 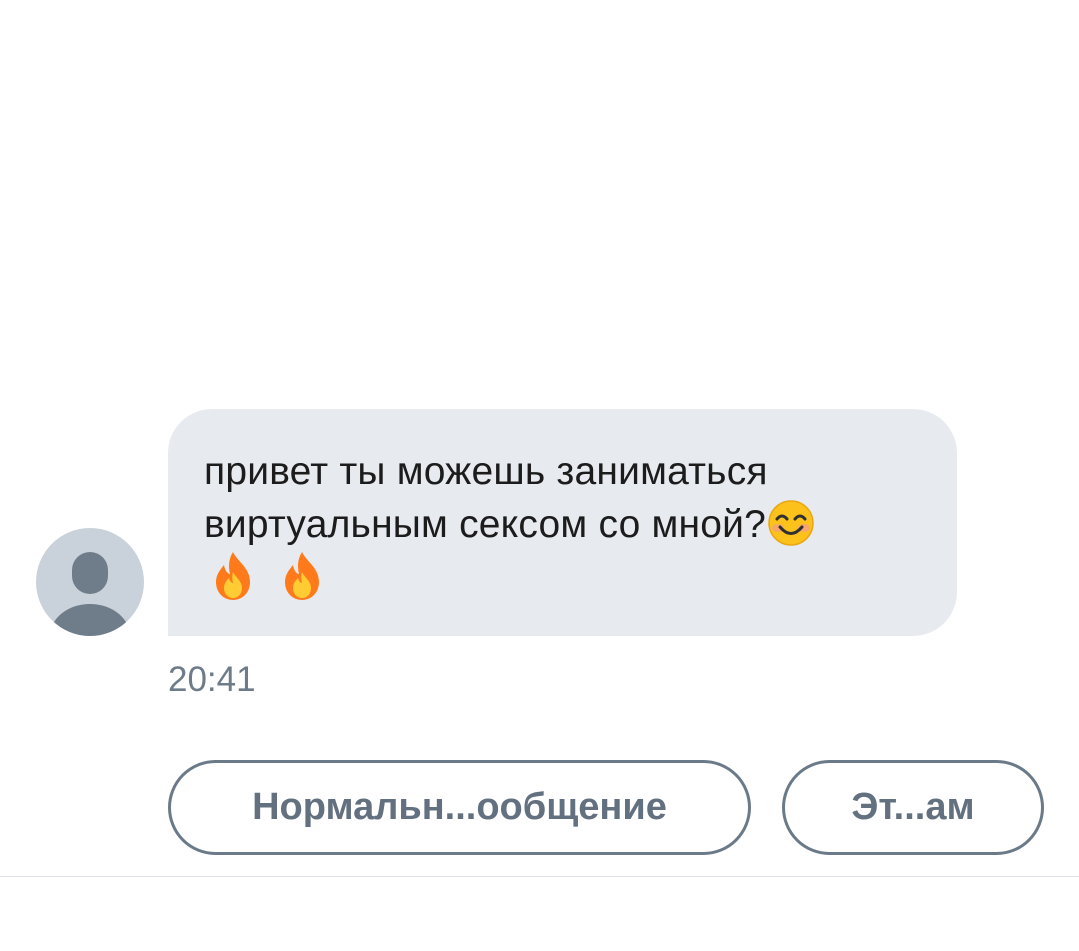 I want to click on message-line-1: привет ты можешь заниматься, so click(x=486, y=471).